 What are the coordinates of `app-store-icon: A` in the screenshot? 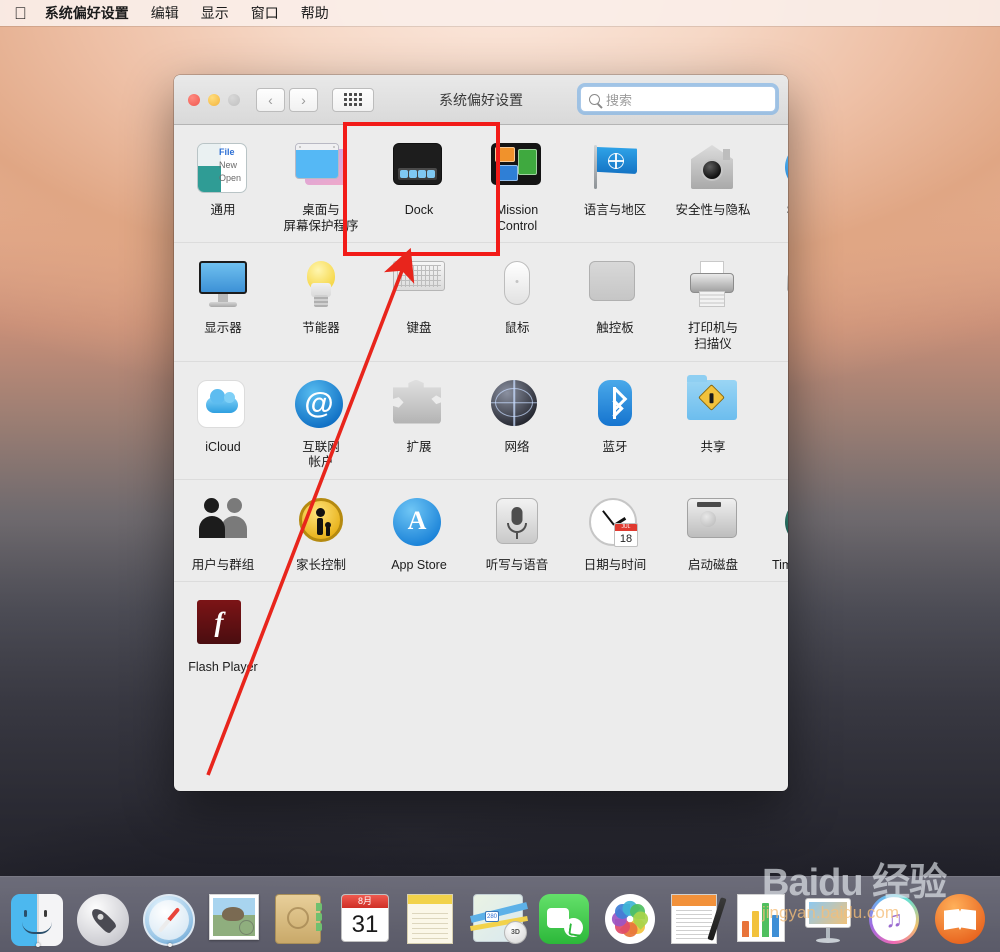 It's located at (419, 523).